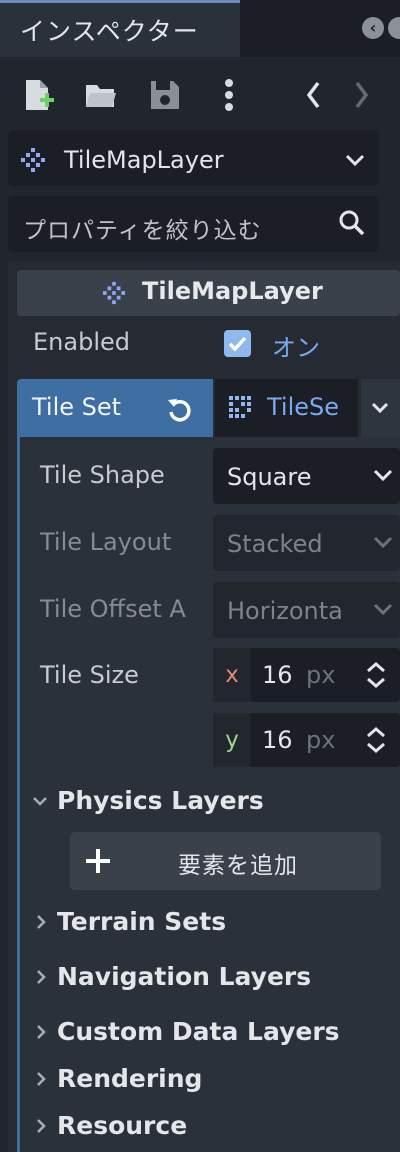 The height and width of the screenshot is (1152, 400). Describe the element at coordinates (352, 225) in the screenshot. I see `search-icon` at that location.